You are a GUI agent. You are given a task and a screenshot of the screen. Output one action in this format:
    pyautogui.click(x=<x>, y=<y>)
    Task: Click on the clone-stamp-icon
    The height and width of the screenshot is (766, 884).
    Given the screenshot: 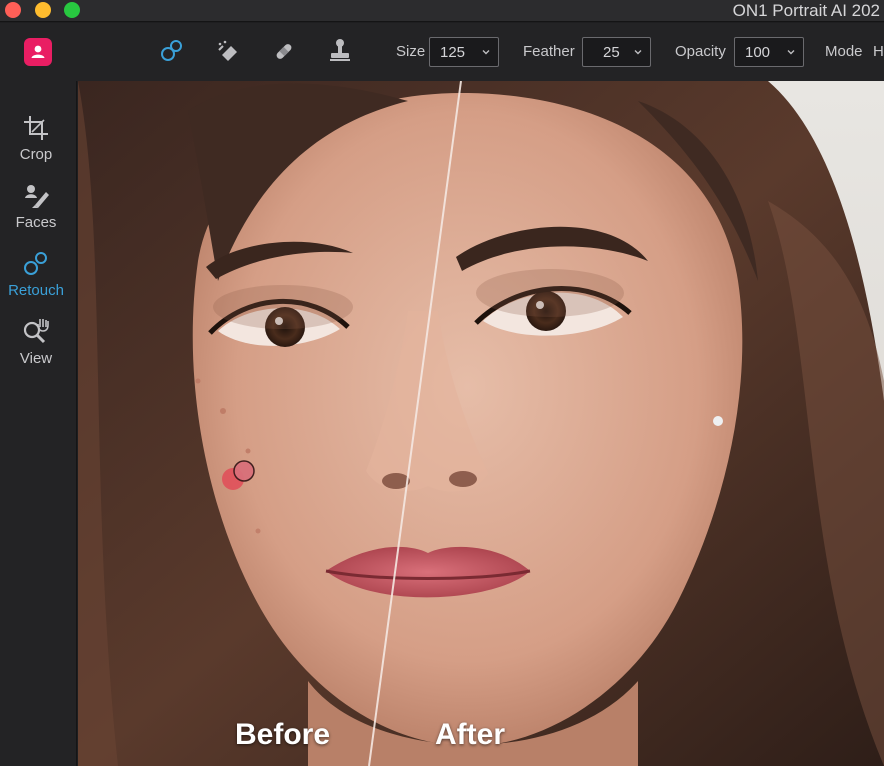 What is the action you would take?
    pyautogui.click(x=340, y=51)
    